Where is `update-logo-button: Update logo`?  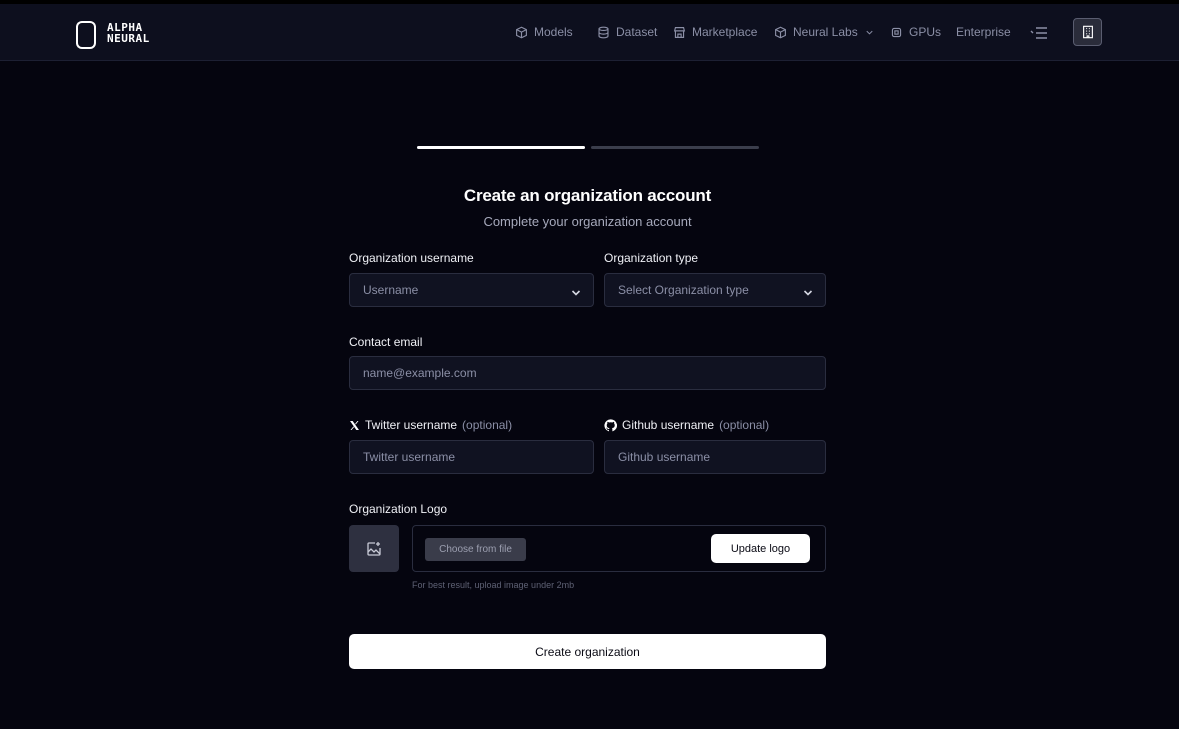
update-logo-button: Update logo is located at coordinates (760, 548).